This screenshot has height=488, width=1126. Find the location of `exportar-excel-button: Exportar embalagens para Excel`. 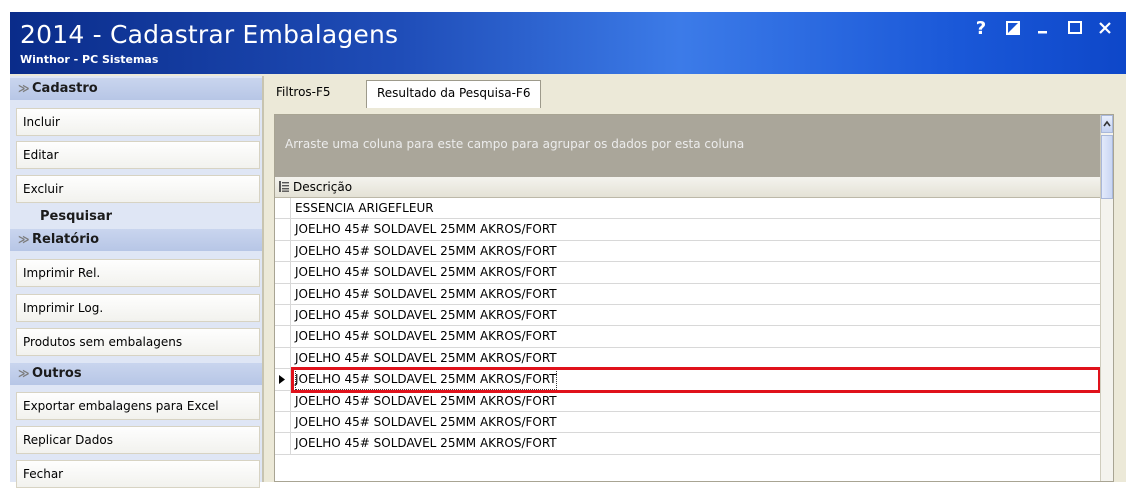

exportar-excel-button: Exportar embalagens para Excel is located at coordinates (138, 406).